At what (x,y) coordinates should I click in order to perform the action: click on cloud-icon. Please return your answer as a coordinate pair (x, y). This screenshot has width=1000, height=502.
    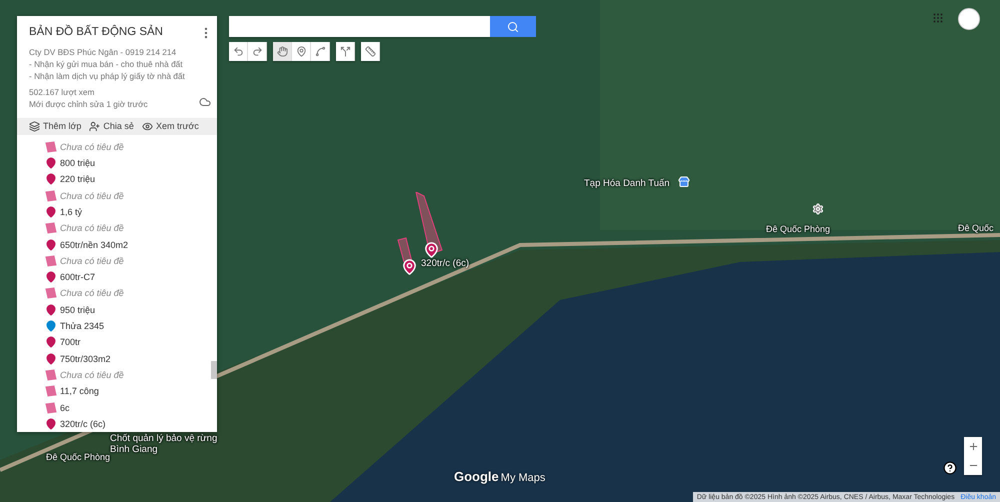
    Looking at the image, I should click on (205, 102).